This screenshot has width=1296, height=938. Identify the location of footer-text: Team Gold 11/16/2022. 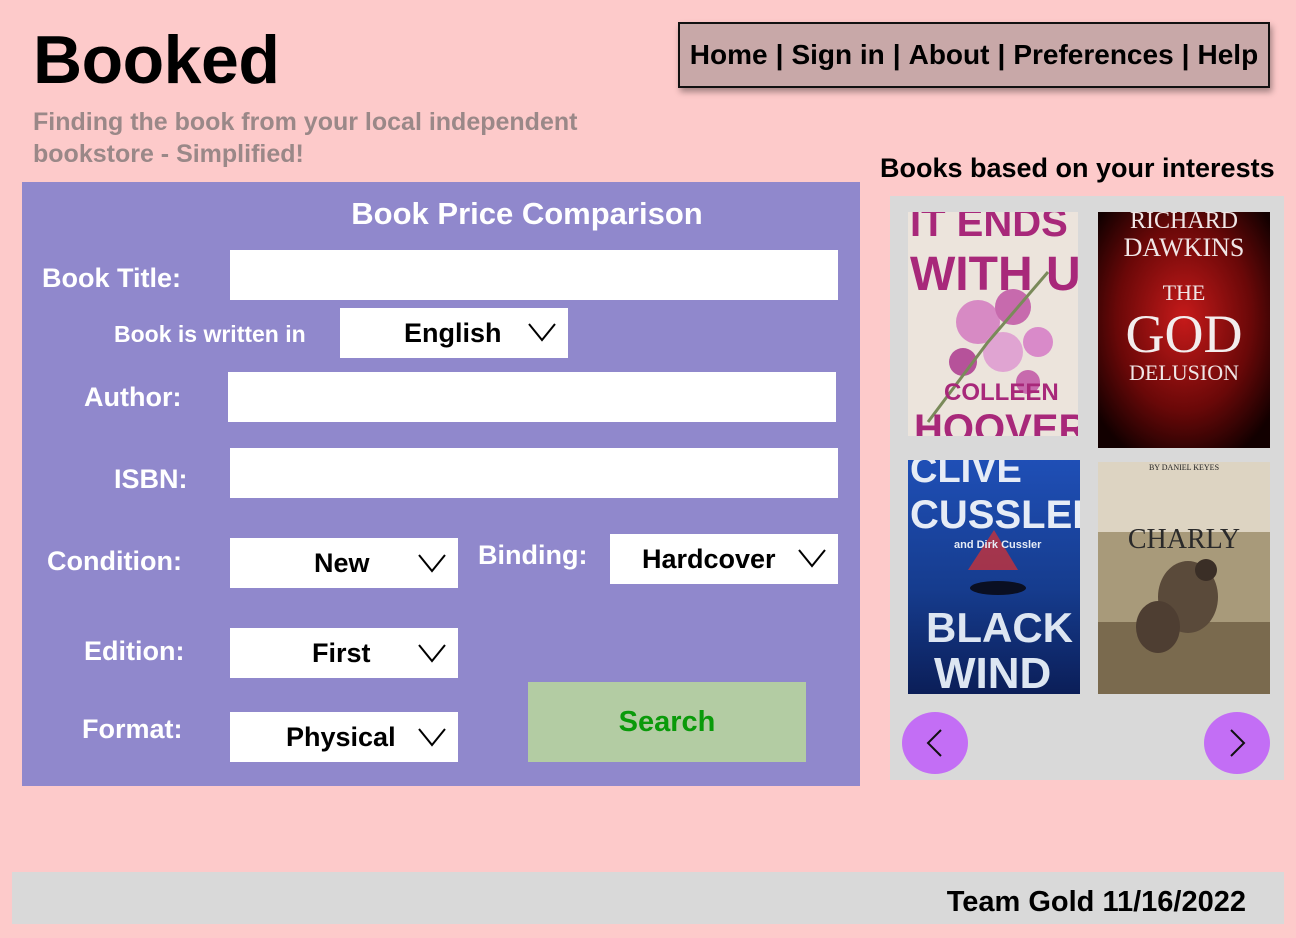
(1096, 902).